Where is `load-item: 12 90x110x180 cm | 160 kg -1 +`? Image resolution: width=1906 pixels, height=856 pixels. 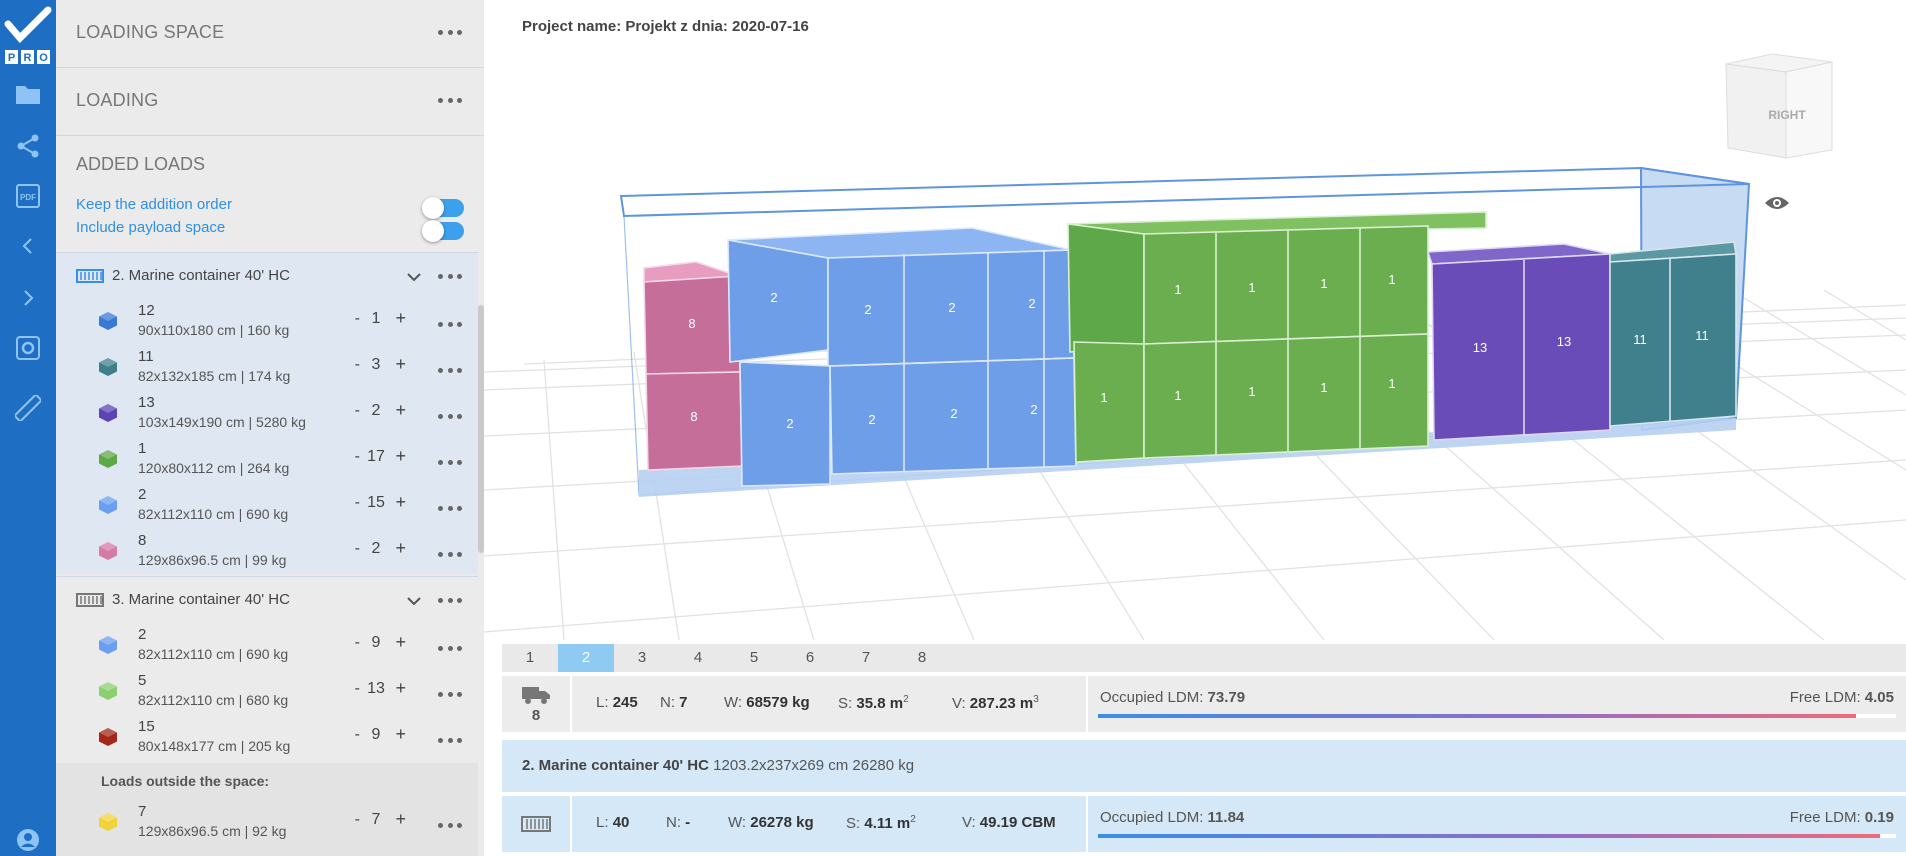 load-item: 12 90x110x180 cm | 160 kg -1 + is located at coordinates (267, 321).